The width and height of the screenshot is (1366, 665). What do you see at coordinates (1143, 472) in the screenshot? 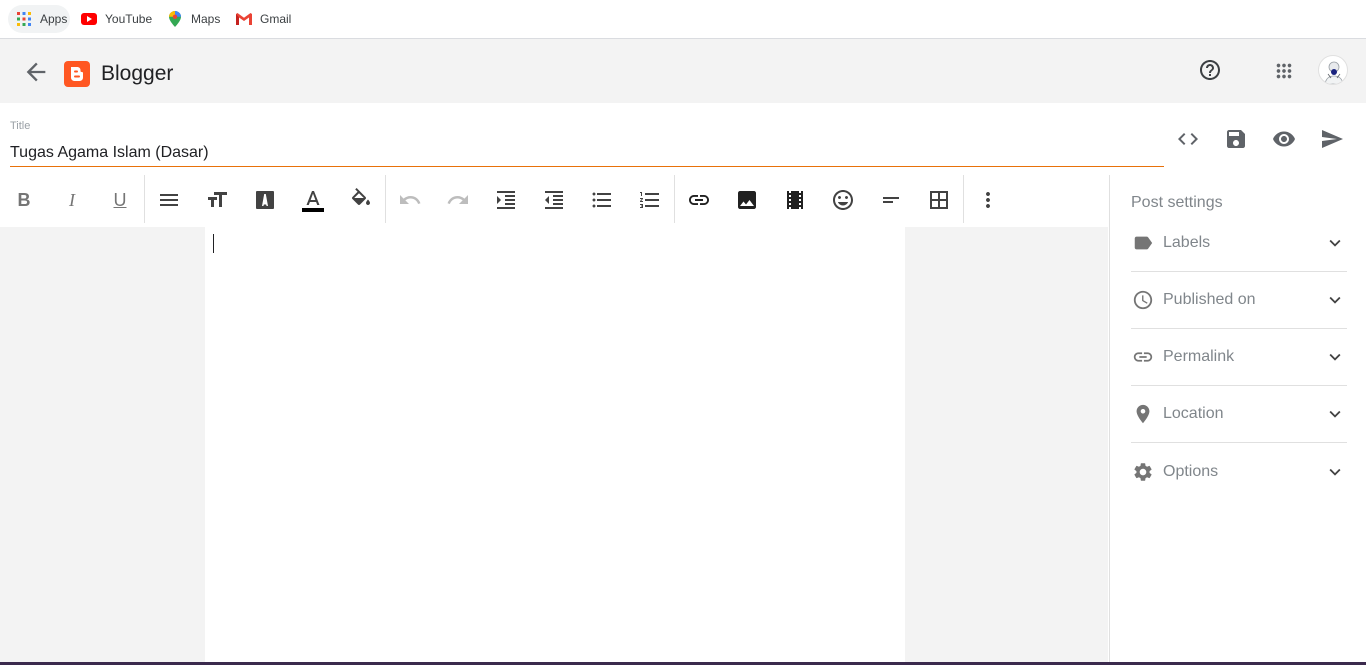
I see `gear-icon` at bounding box center [1143, 472].